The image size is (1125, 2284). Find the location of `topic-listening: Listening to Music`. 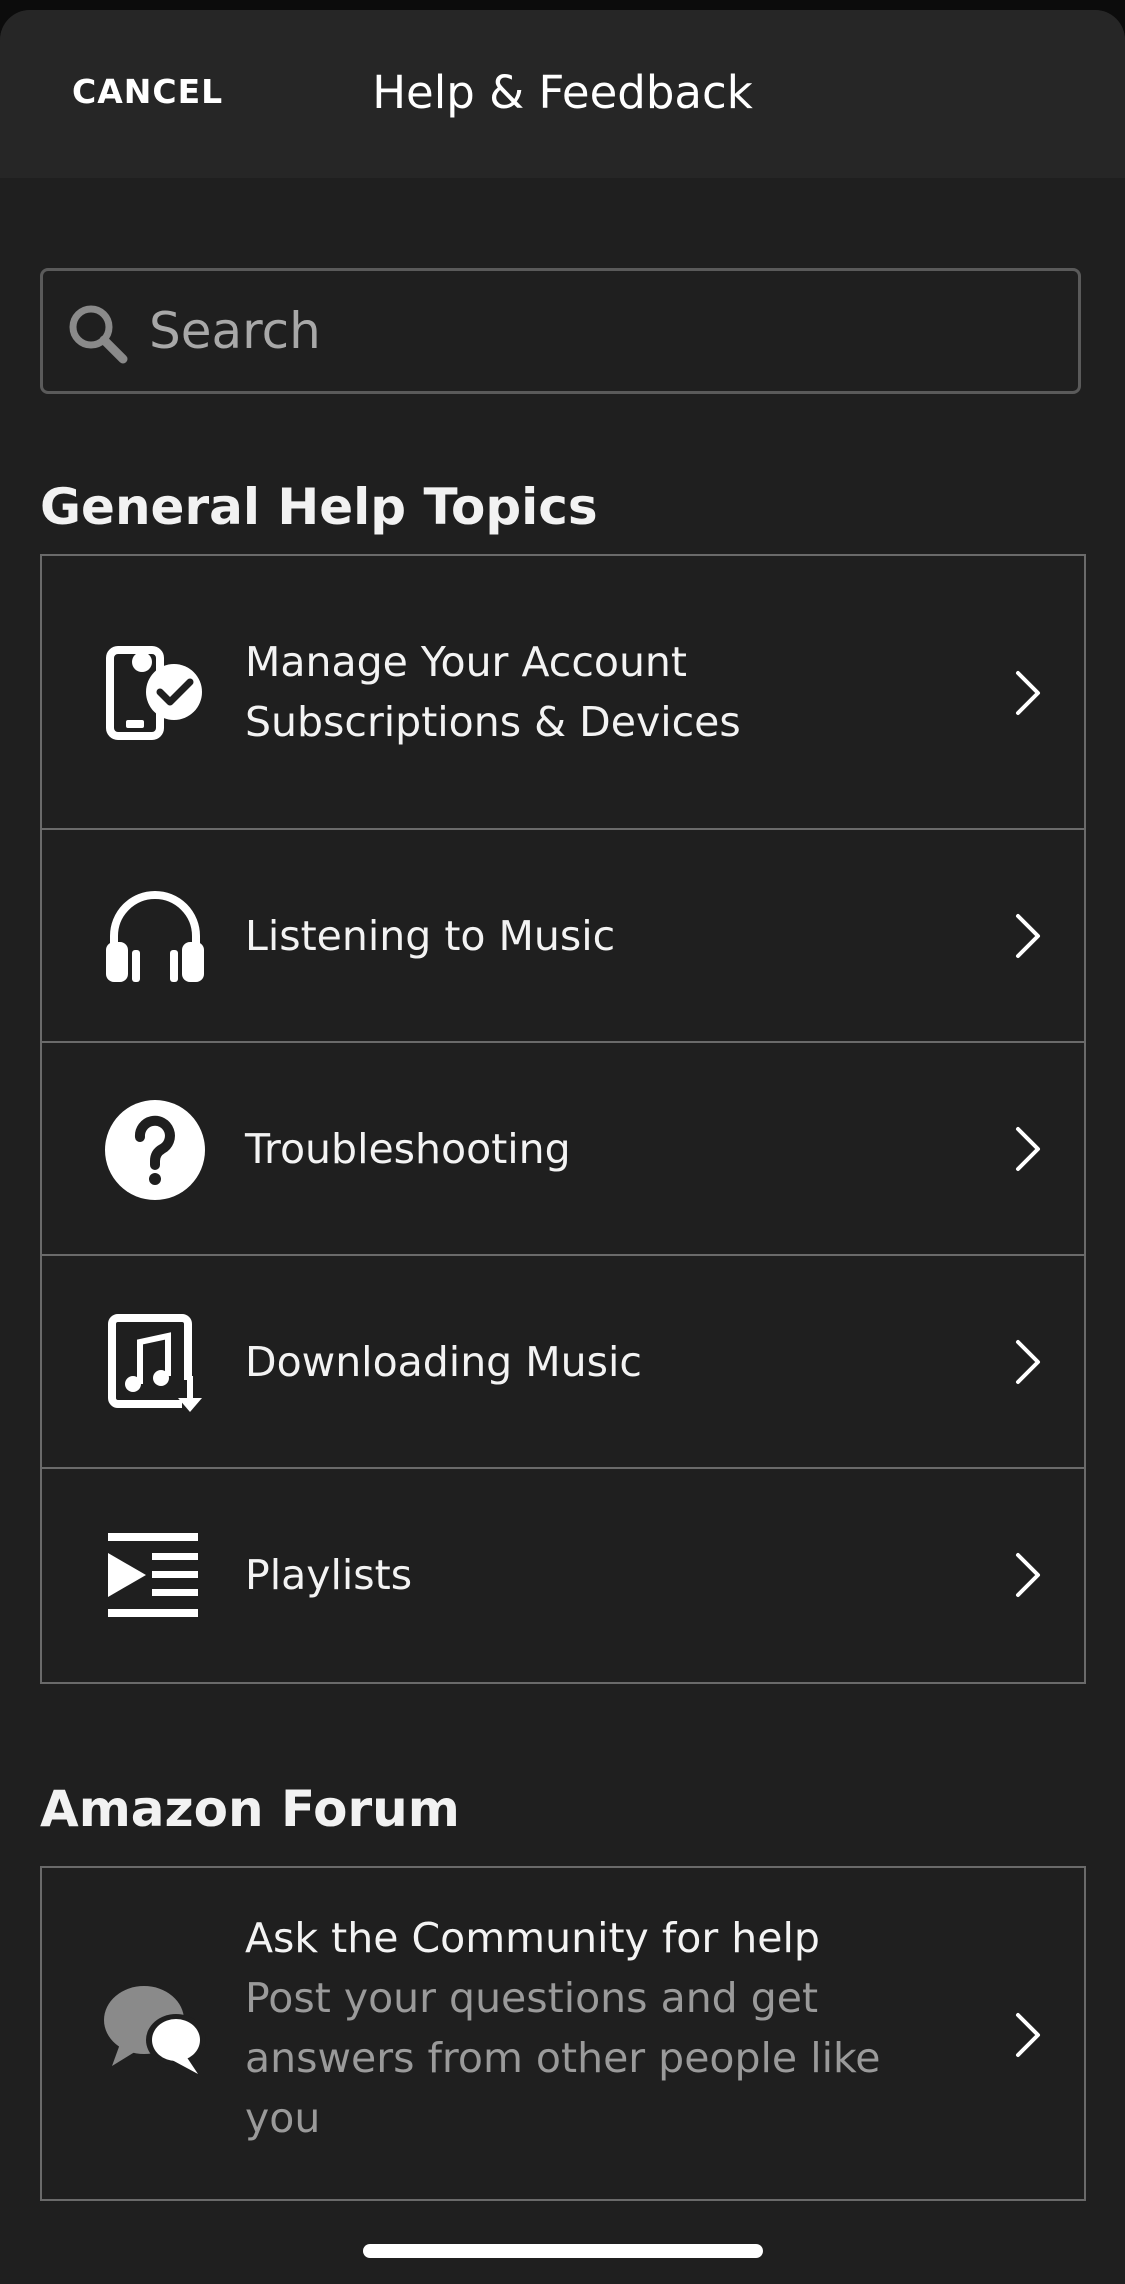

topic-listening: Listening to Music is located at coordinates (563, 936).